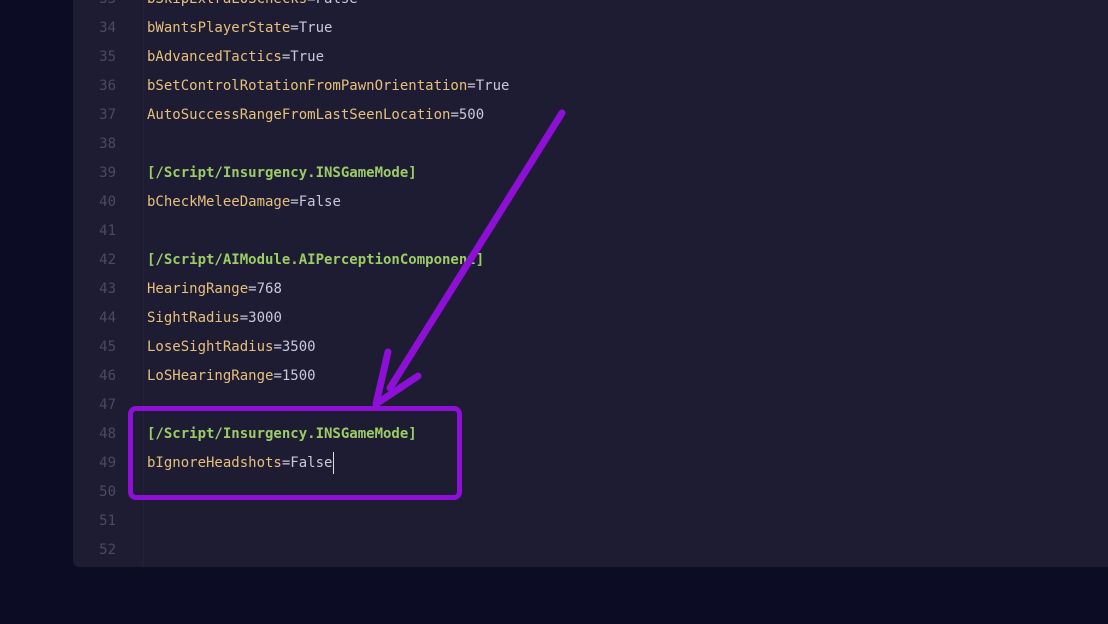 The width and height of the screenshot is (1108, 624). What do you see at coordinates (590, 28) in the screenshot?
I see `code-line: 34 bWantsPlayerState=True` at bounding box center [590, 28].